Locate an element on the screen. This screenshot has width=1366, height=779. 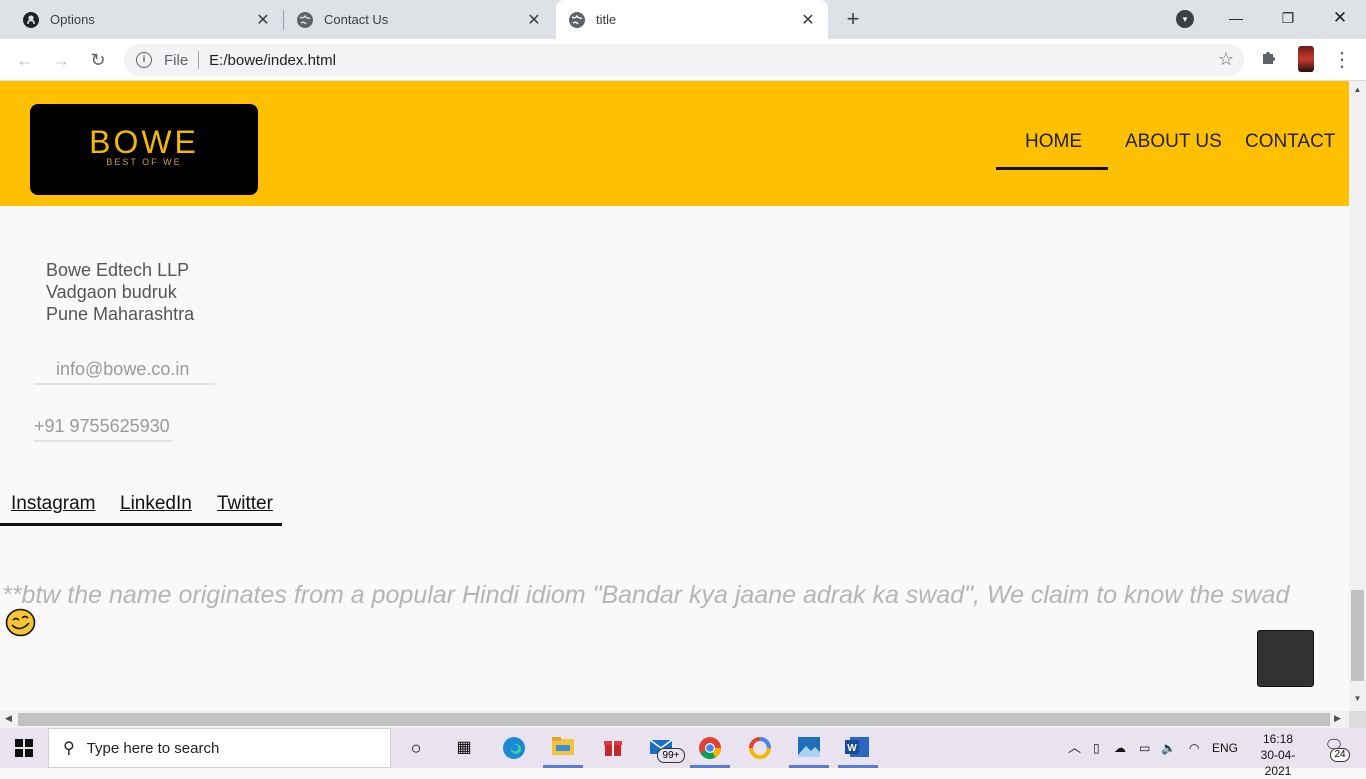
taskbar-search-box: ⚲ Type here to search is located at coordinates (219, 748).